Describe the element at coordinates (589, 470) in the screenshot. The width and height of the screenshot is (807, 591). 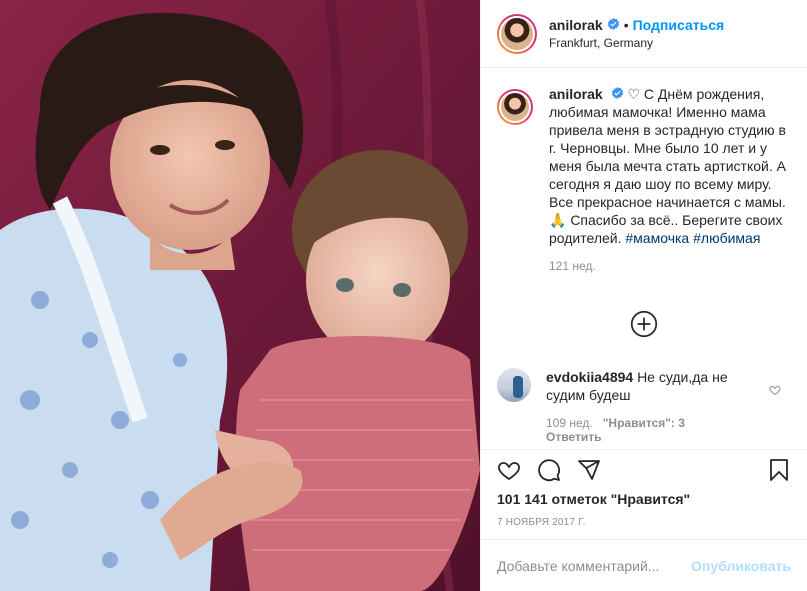
I see `share-icon` at that location.